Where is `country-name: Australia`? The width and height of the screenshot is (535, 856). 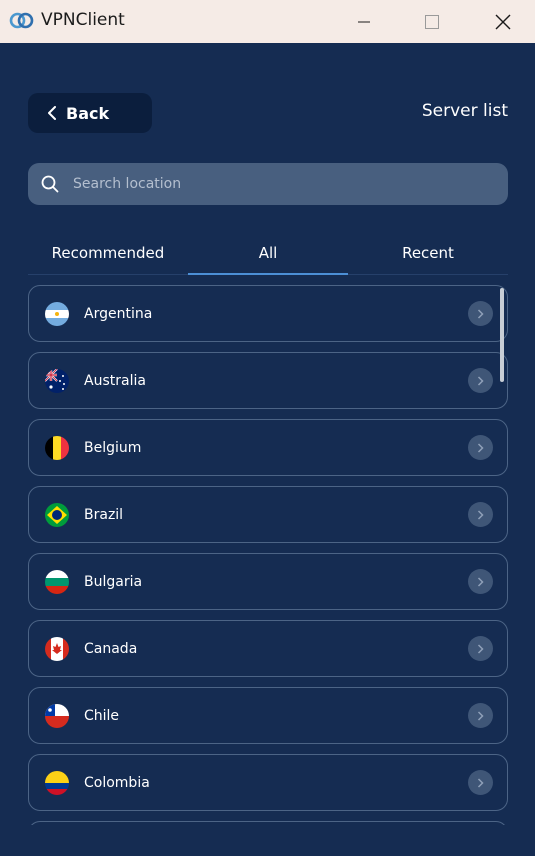
country-name: Australia is located at coordinates (115, 380).